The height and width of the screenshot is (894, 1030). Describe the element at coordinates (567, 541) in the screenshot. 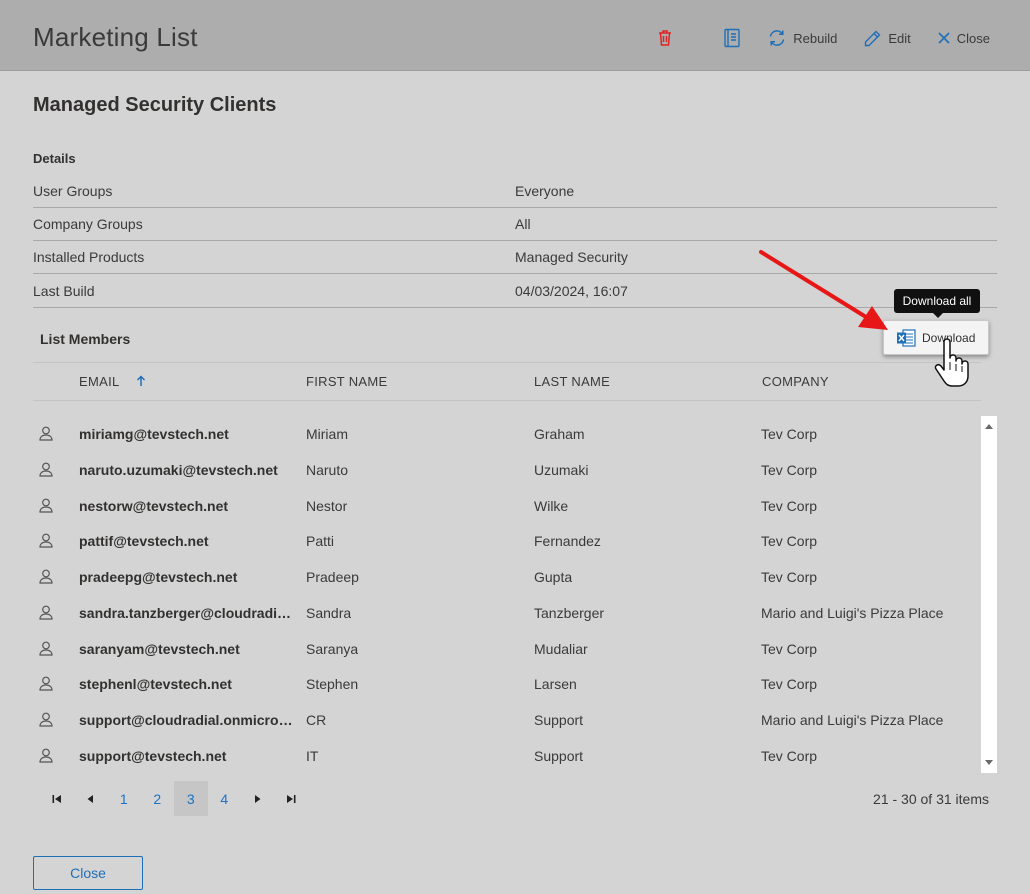

I see `cell-last-name: Fernandez` at that location.